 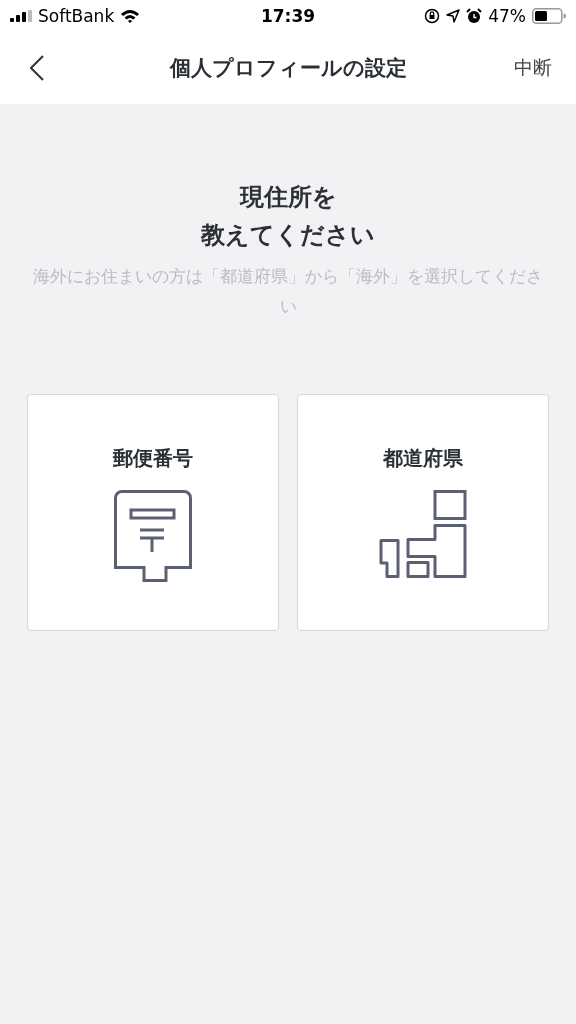 I want to click on clock-time: 17:39, so click(x=288, y=16).